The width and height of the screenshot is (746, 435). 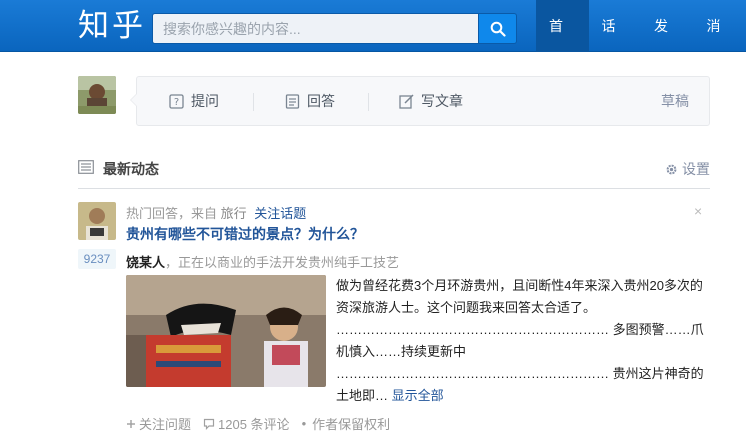 I want to click on vote-count: 9237, so click(x=97, y=259).